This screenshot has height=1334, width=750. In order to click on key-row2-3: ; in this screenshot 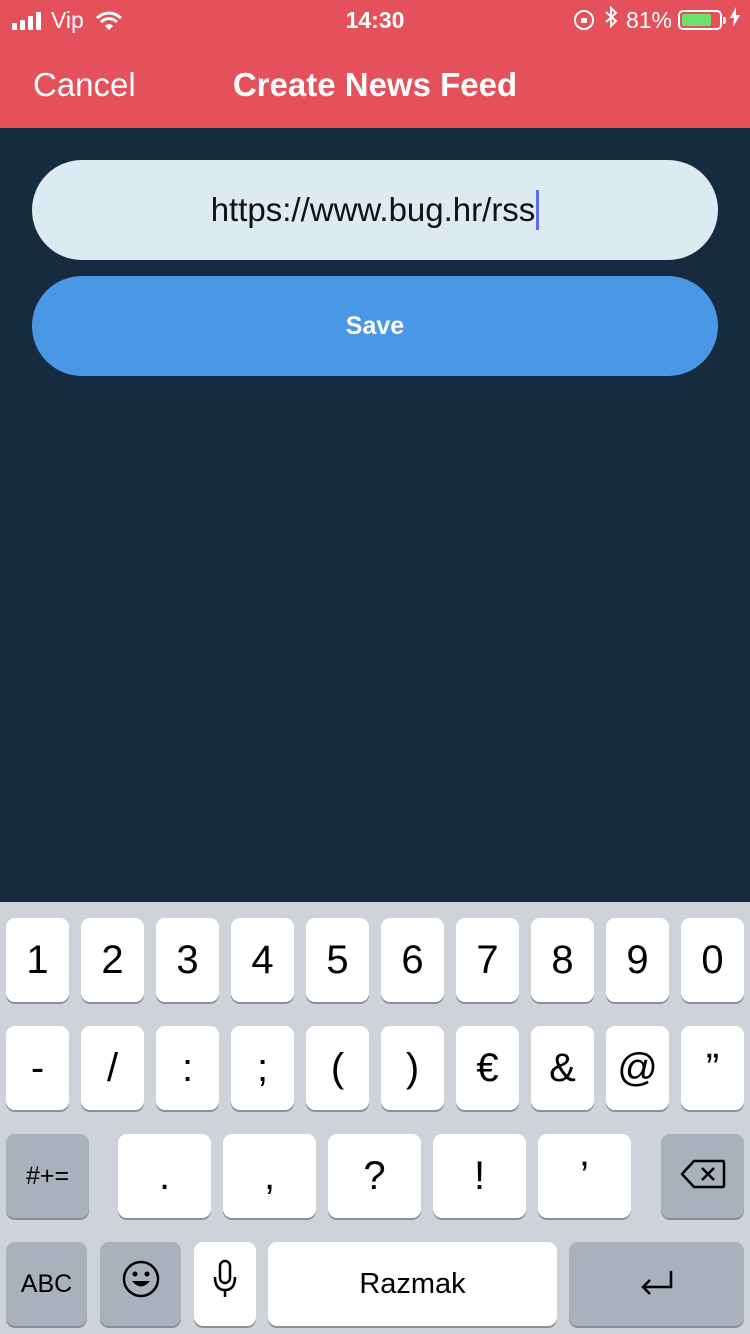, I will do `click(262, 1068)`.